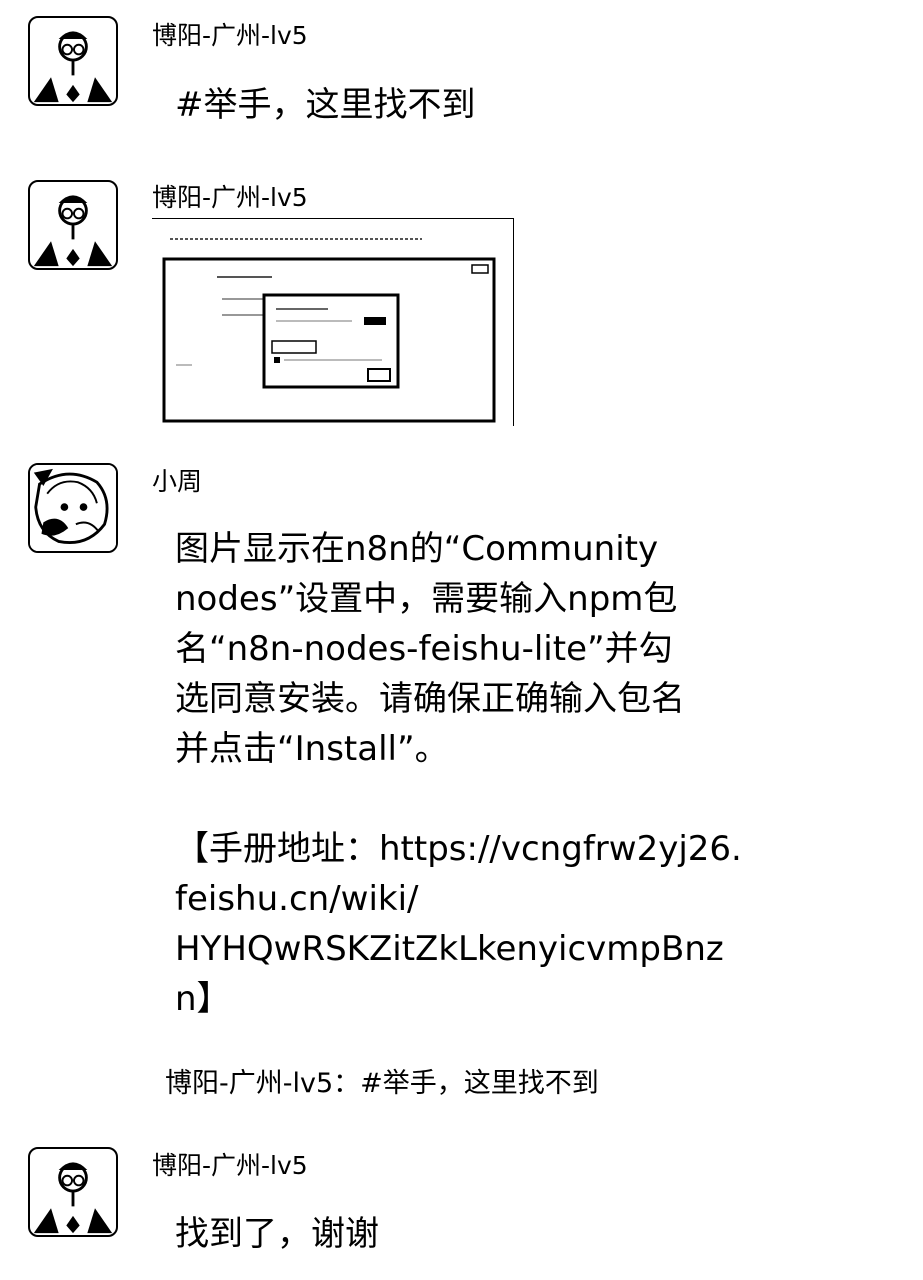 This screenshot has width=923, height=1280. What do you see at coordinates (382, 1084) in the screenshot?
I see `quoted-reply: 博阳-广州-lv5：#举手，这里找不到` at bounding box center [382, 1084].